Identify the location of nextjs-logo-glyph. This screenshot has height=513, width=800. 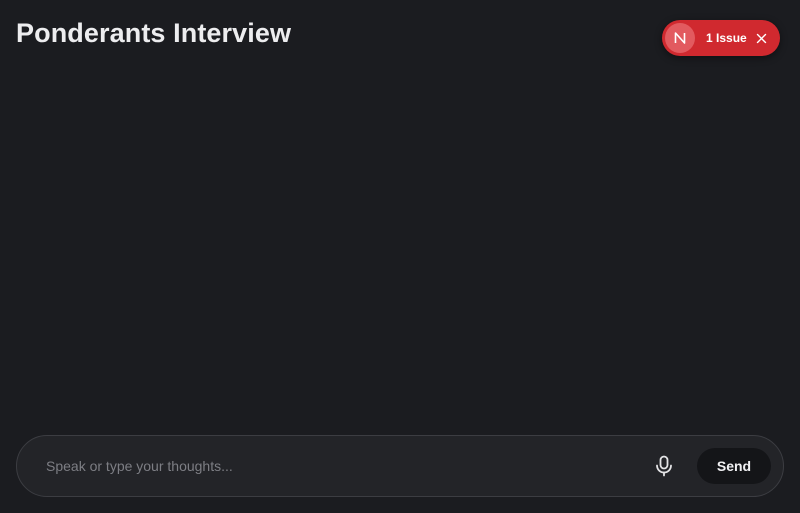
(680, 38).